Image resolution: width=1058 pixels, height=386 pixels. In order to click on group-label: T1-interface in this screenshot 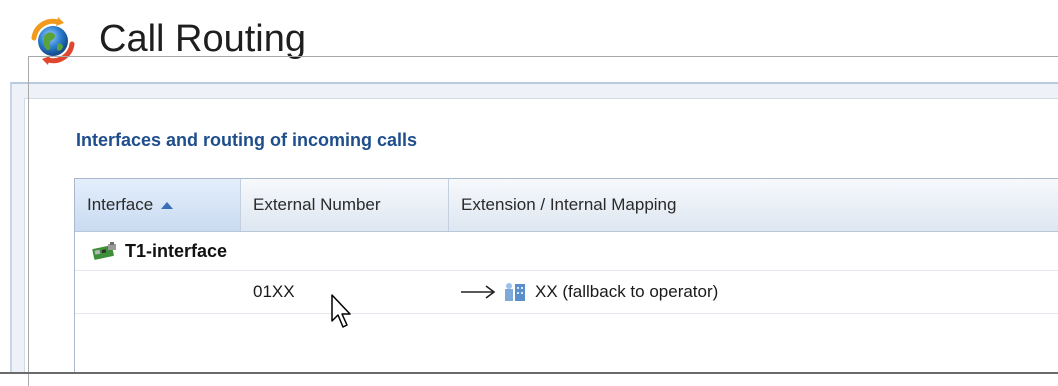, I will do `click(176, 251)`.